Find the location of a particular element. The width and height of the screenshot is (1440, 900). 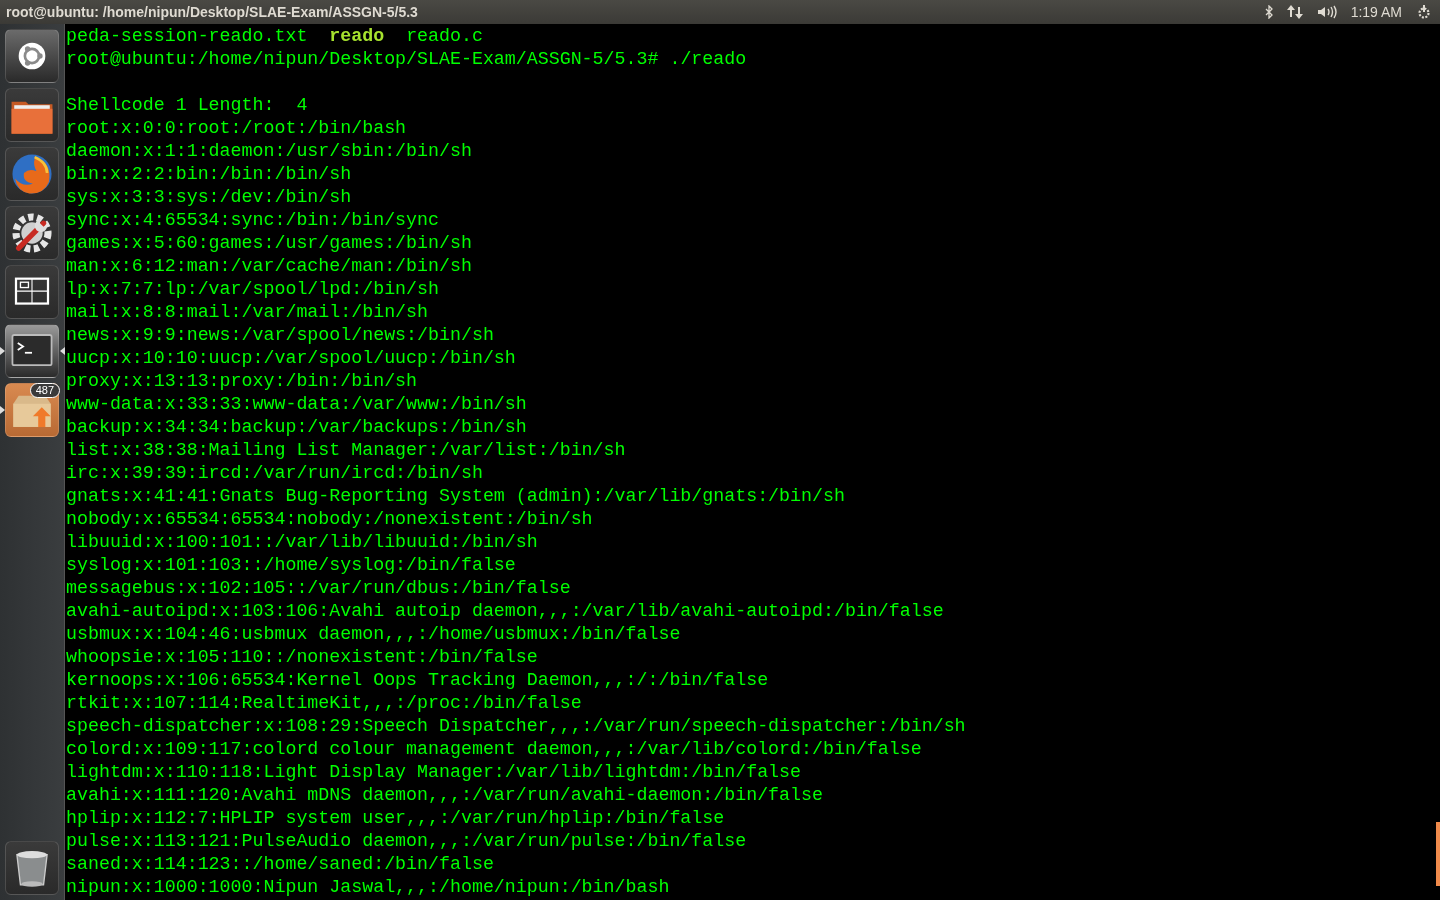

output-line: avahi:x:111:120:Avahi mDNS daemon,,,:/var/run/avahi-daemon:/bin/false is located at coordinates (444, 795).